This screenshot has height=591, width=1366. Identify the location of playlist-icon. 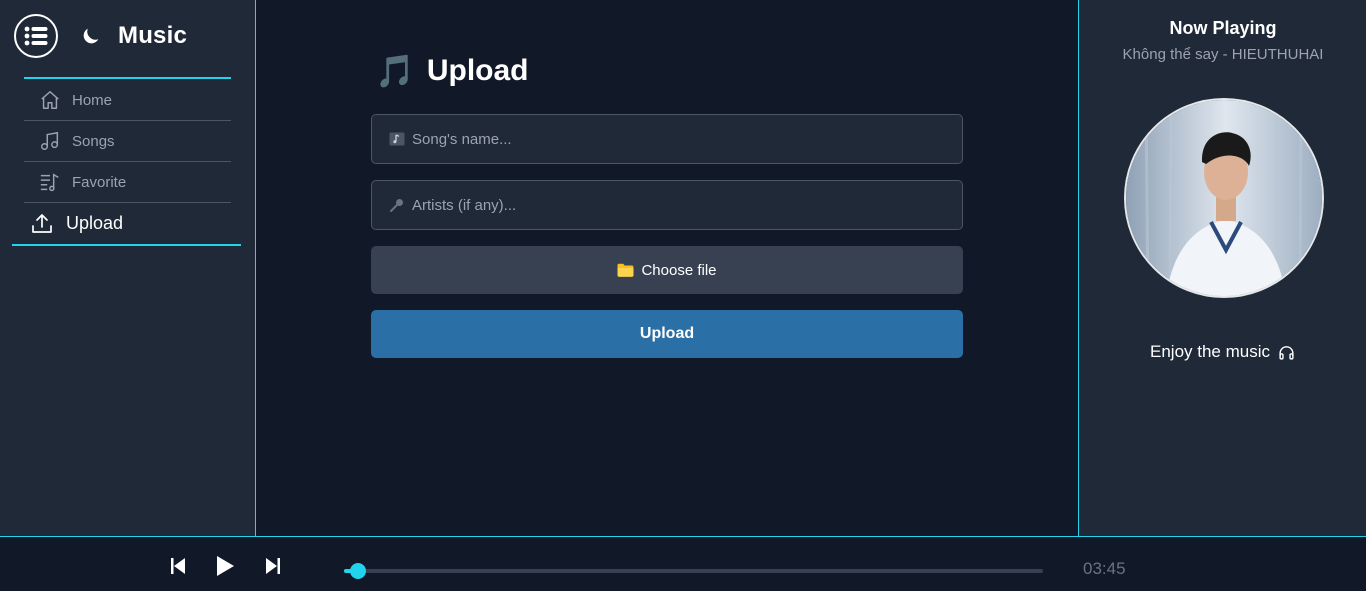
(50, 182).